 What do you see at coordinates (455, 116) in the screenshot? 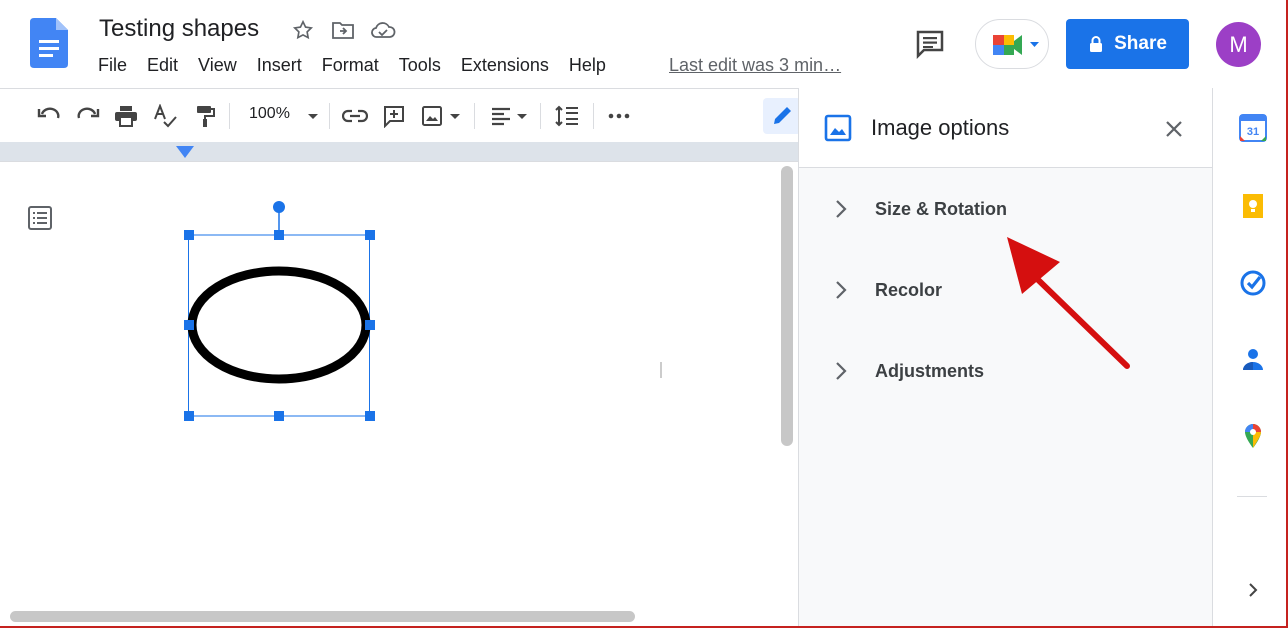
I see `image-menu-chevron-icon` at bounding box center [455, 116].